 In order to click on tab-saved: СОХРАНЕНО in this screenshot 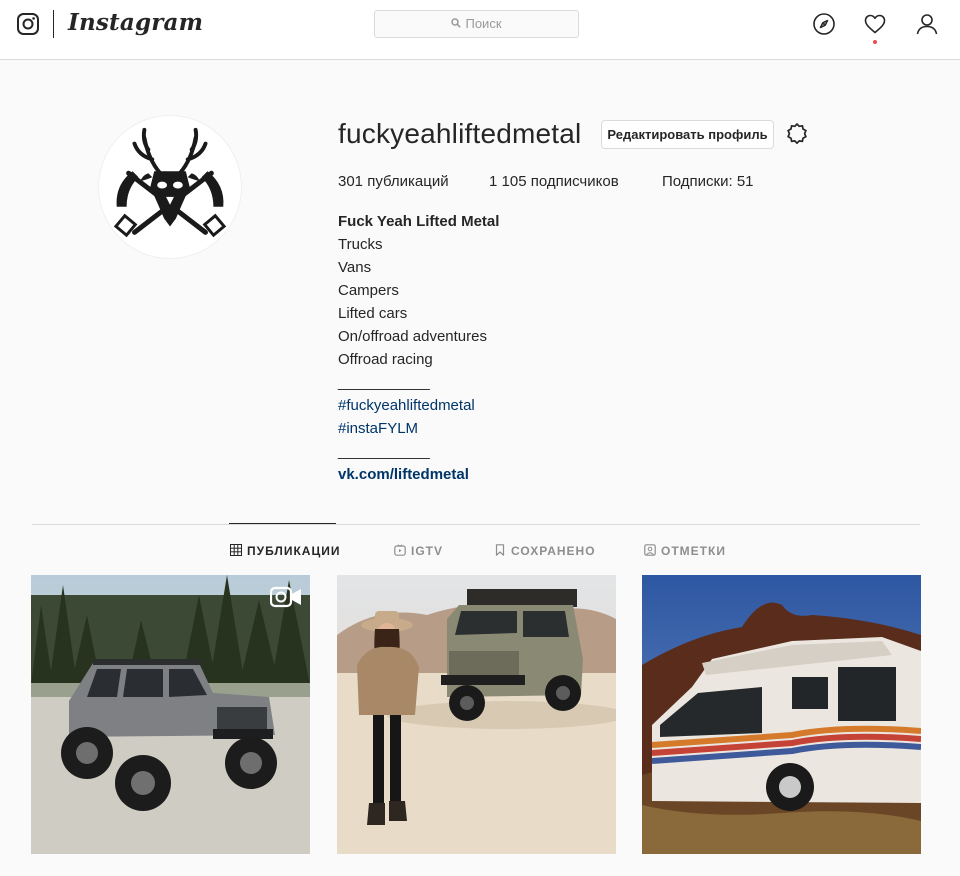, I will do `click(545, 551)`.